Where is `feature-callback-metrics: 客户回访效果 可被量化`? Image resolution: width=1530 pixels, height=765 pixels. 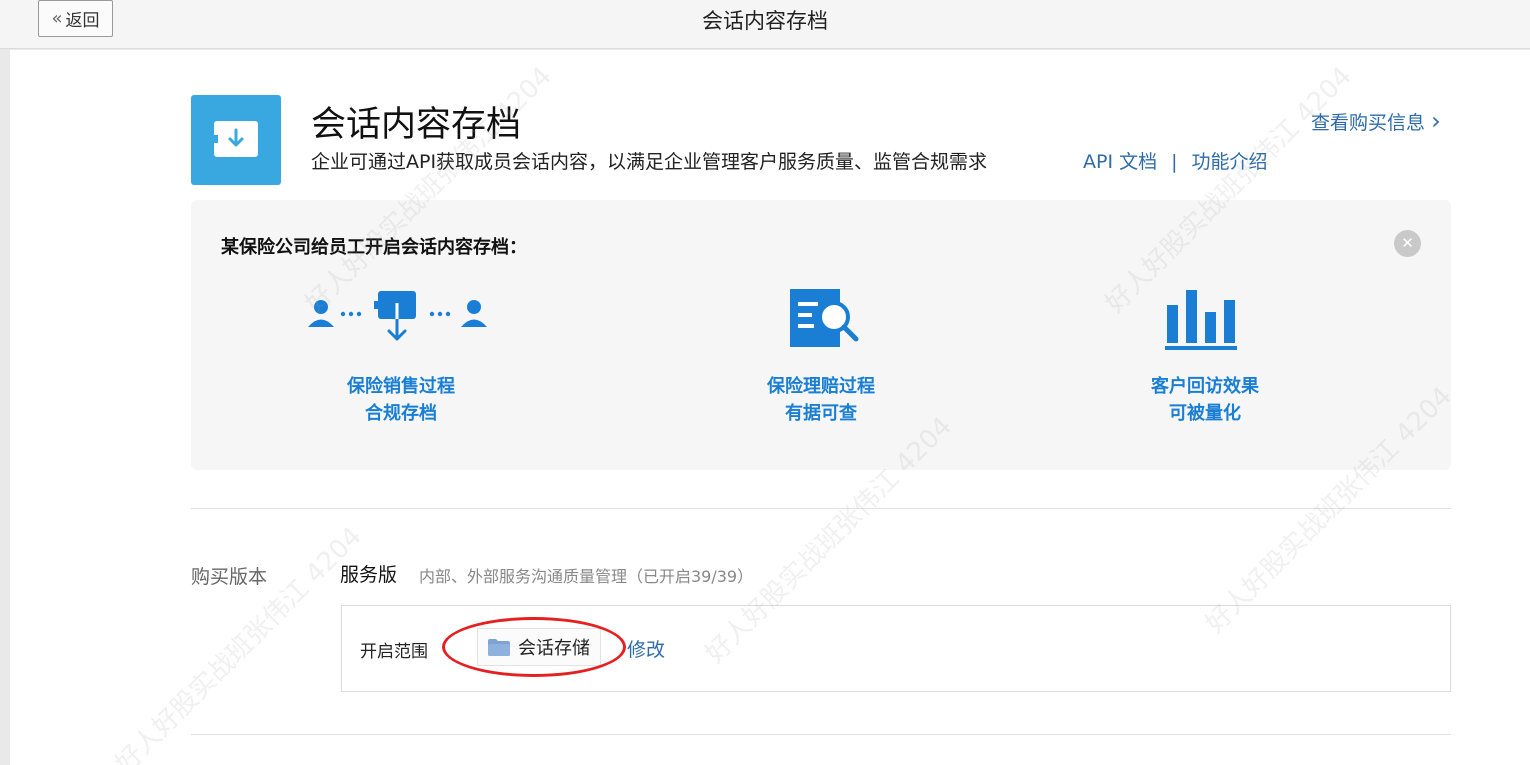
feature-callback-metrics: 客户回访效果 可被量化 is located at coordinates (1205, 356).